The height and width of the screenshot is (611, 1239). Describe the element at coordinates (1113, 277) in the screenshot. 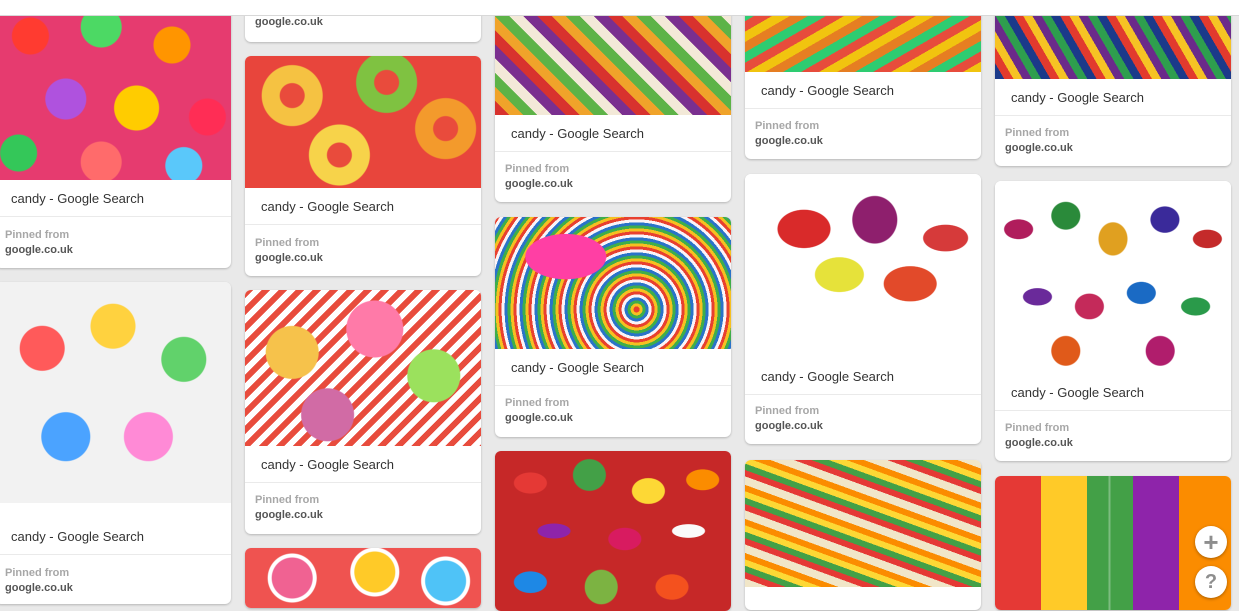

I see `pin-image-foil-wrapped-candies` at that location.